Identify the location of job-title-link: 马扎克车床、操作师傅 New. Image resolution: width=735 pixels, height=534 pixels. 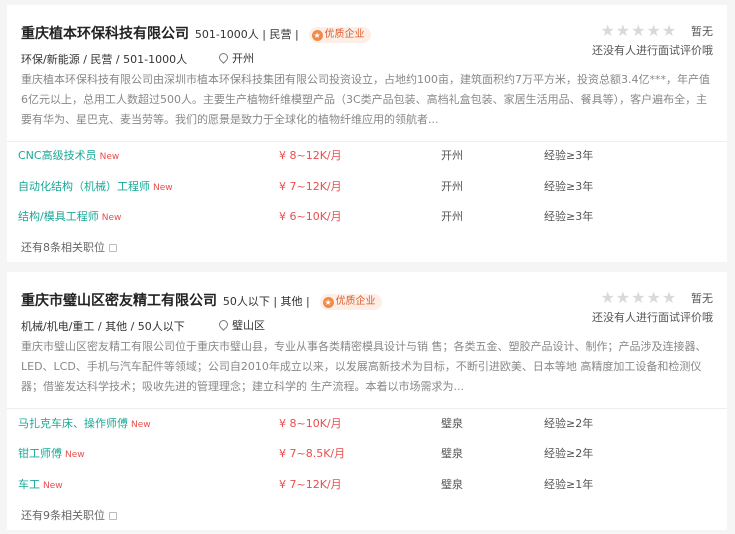
(84, 423).